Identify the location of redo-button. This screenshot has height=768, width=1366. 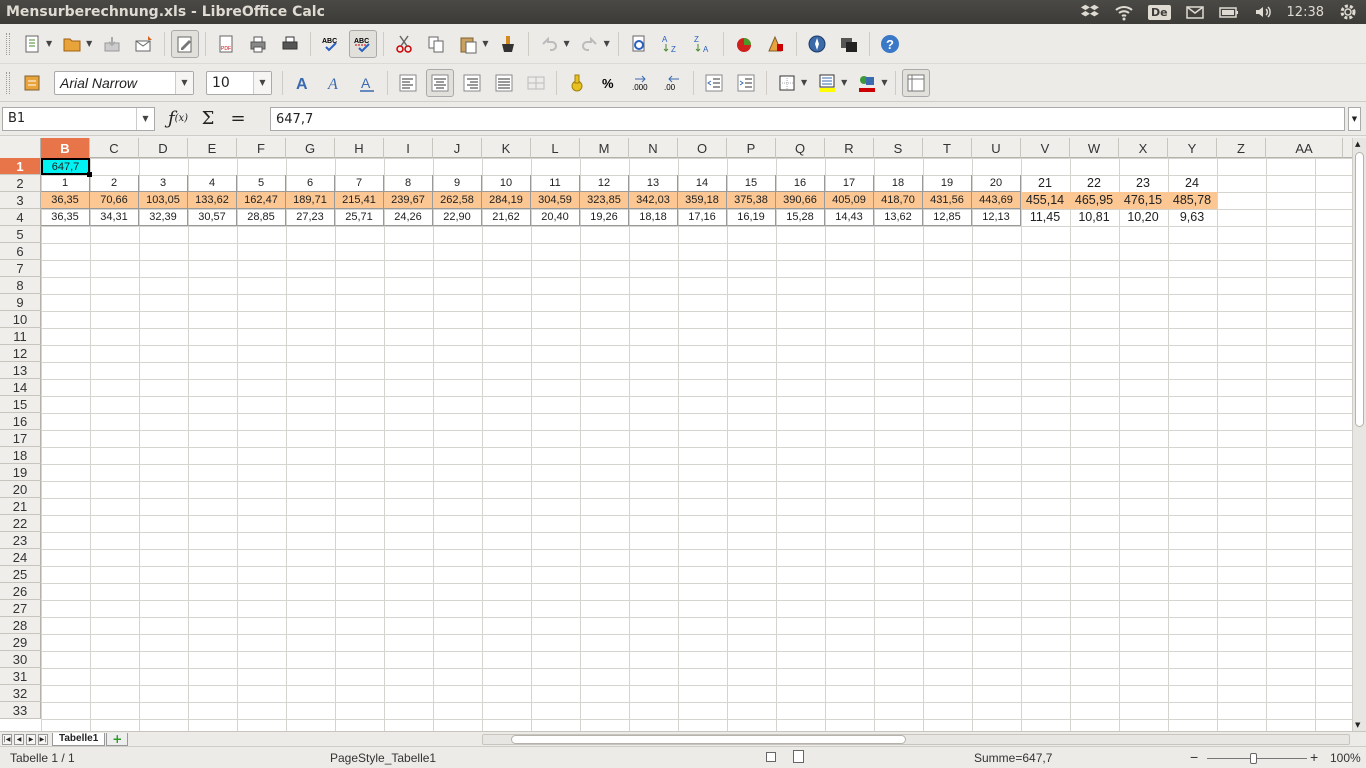
(590, 44).